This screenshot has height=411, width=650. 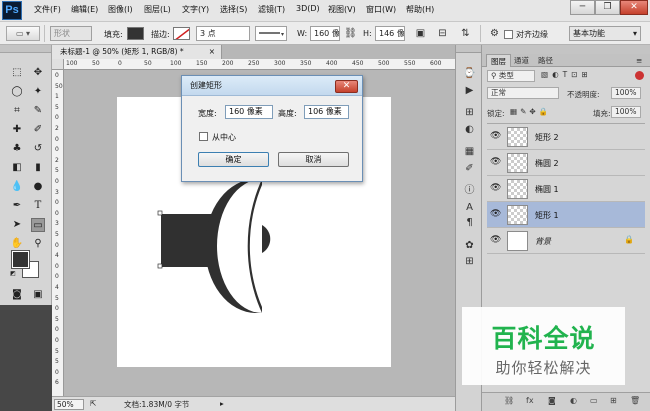 What do you see at coordinates (137, 52) in the screenshot?
I see `document-tab: 未标题-1 @ 50% (矩形 1, RGB/8) * ×` at bounding box center [137, 52].